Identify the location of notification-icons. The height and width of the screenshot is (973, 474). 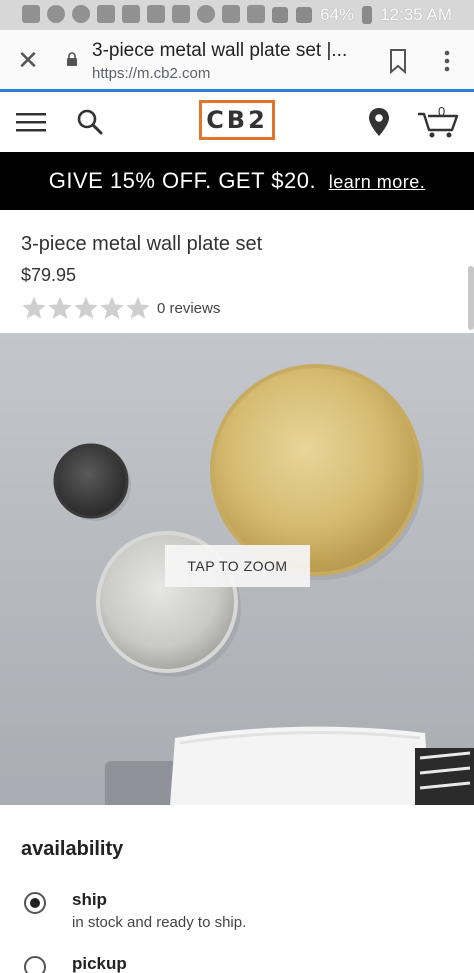
(143, 14).